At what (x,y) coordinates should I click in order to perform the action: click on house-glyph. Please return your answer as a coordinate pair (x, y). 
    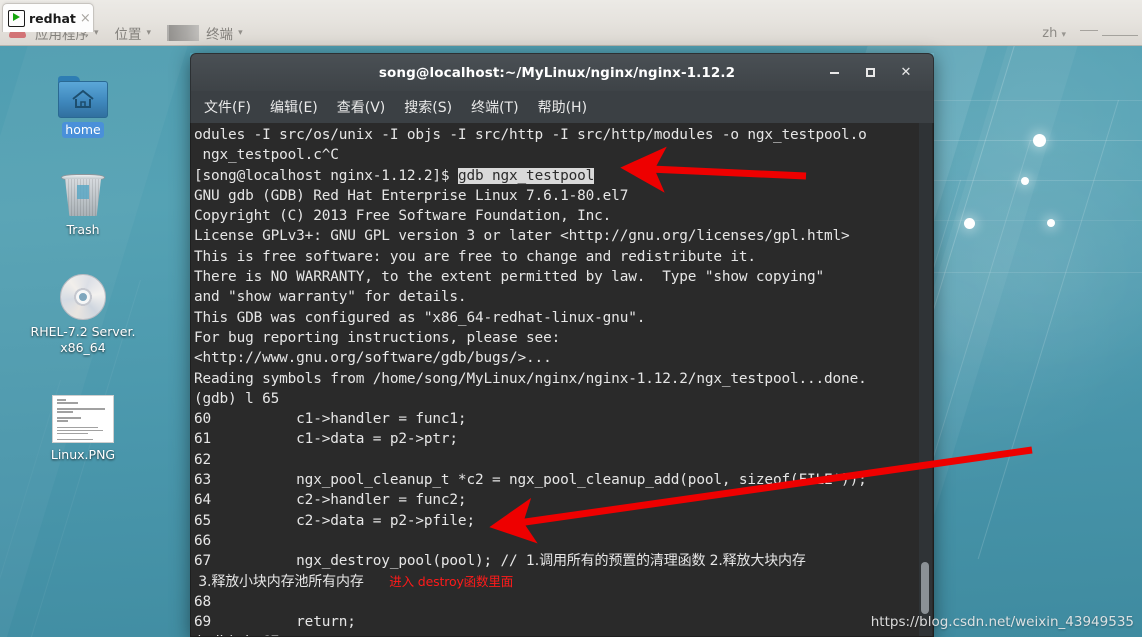
    Looking at the image, I should click on (83, 98).